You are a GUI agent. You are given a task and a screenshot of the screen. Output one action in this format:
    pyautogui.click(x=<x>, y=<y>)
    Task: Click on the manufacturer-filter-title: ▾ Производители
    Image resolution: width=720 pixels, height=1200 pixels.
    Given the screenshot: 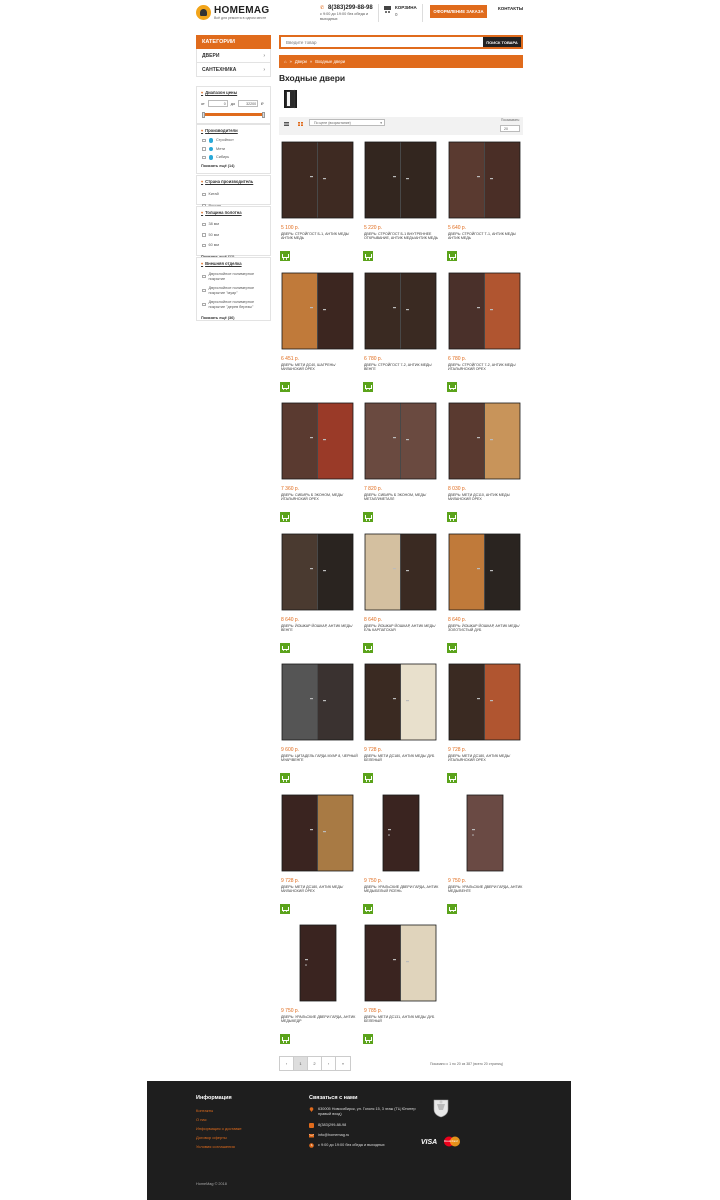 What is the action you would take?
    pyautogui.click(x=233, y=130)
    